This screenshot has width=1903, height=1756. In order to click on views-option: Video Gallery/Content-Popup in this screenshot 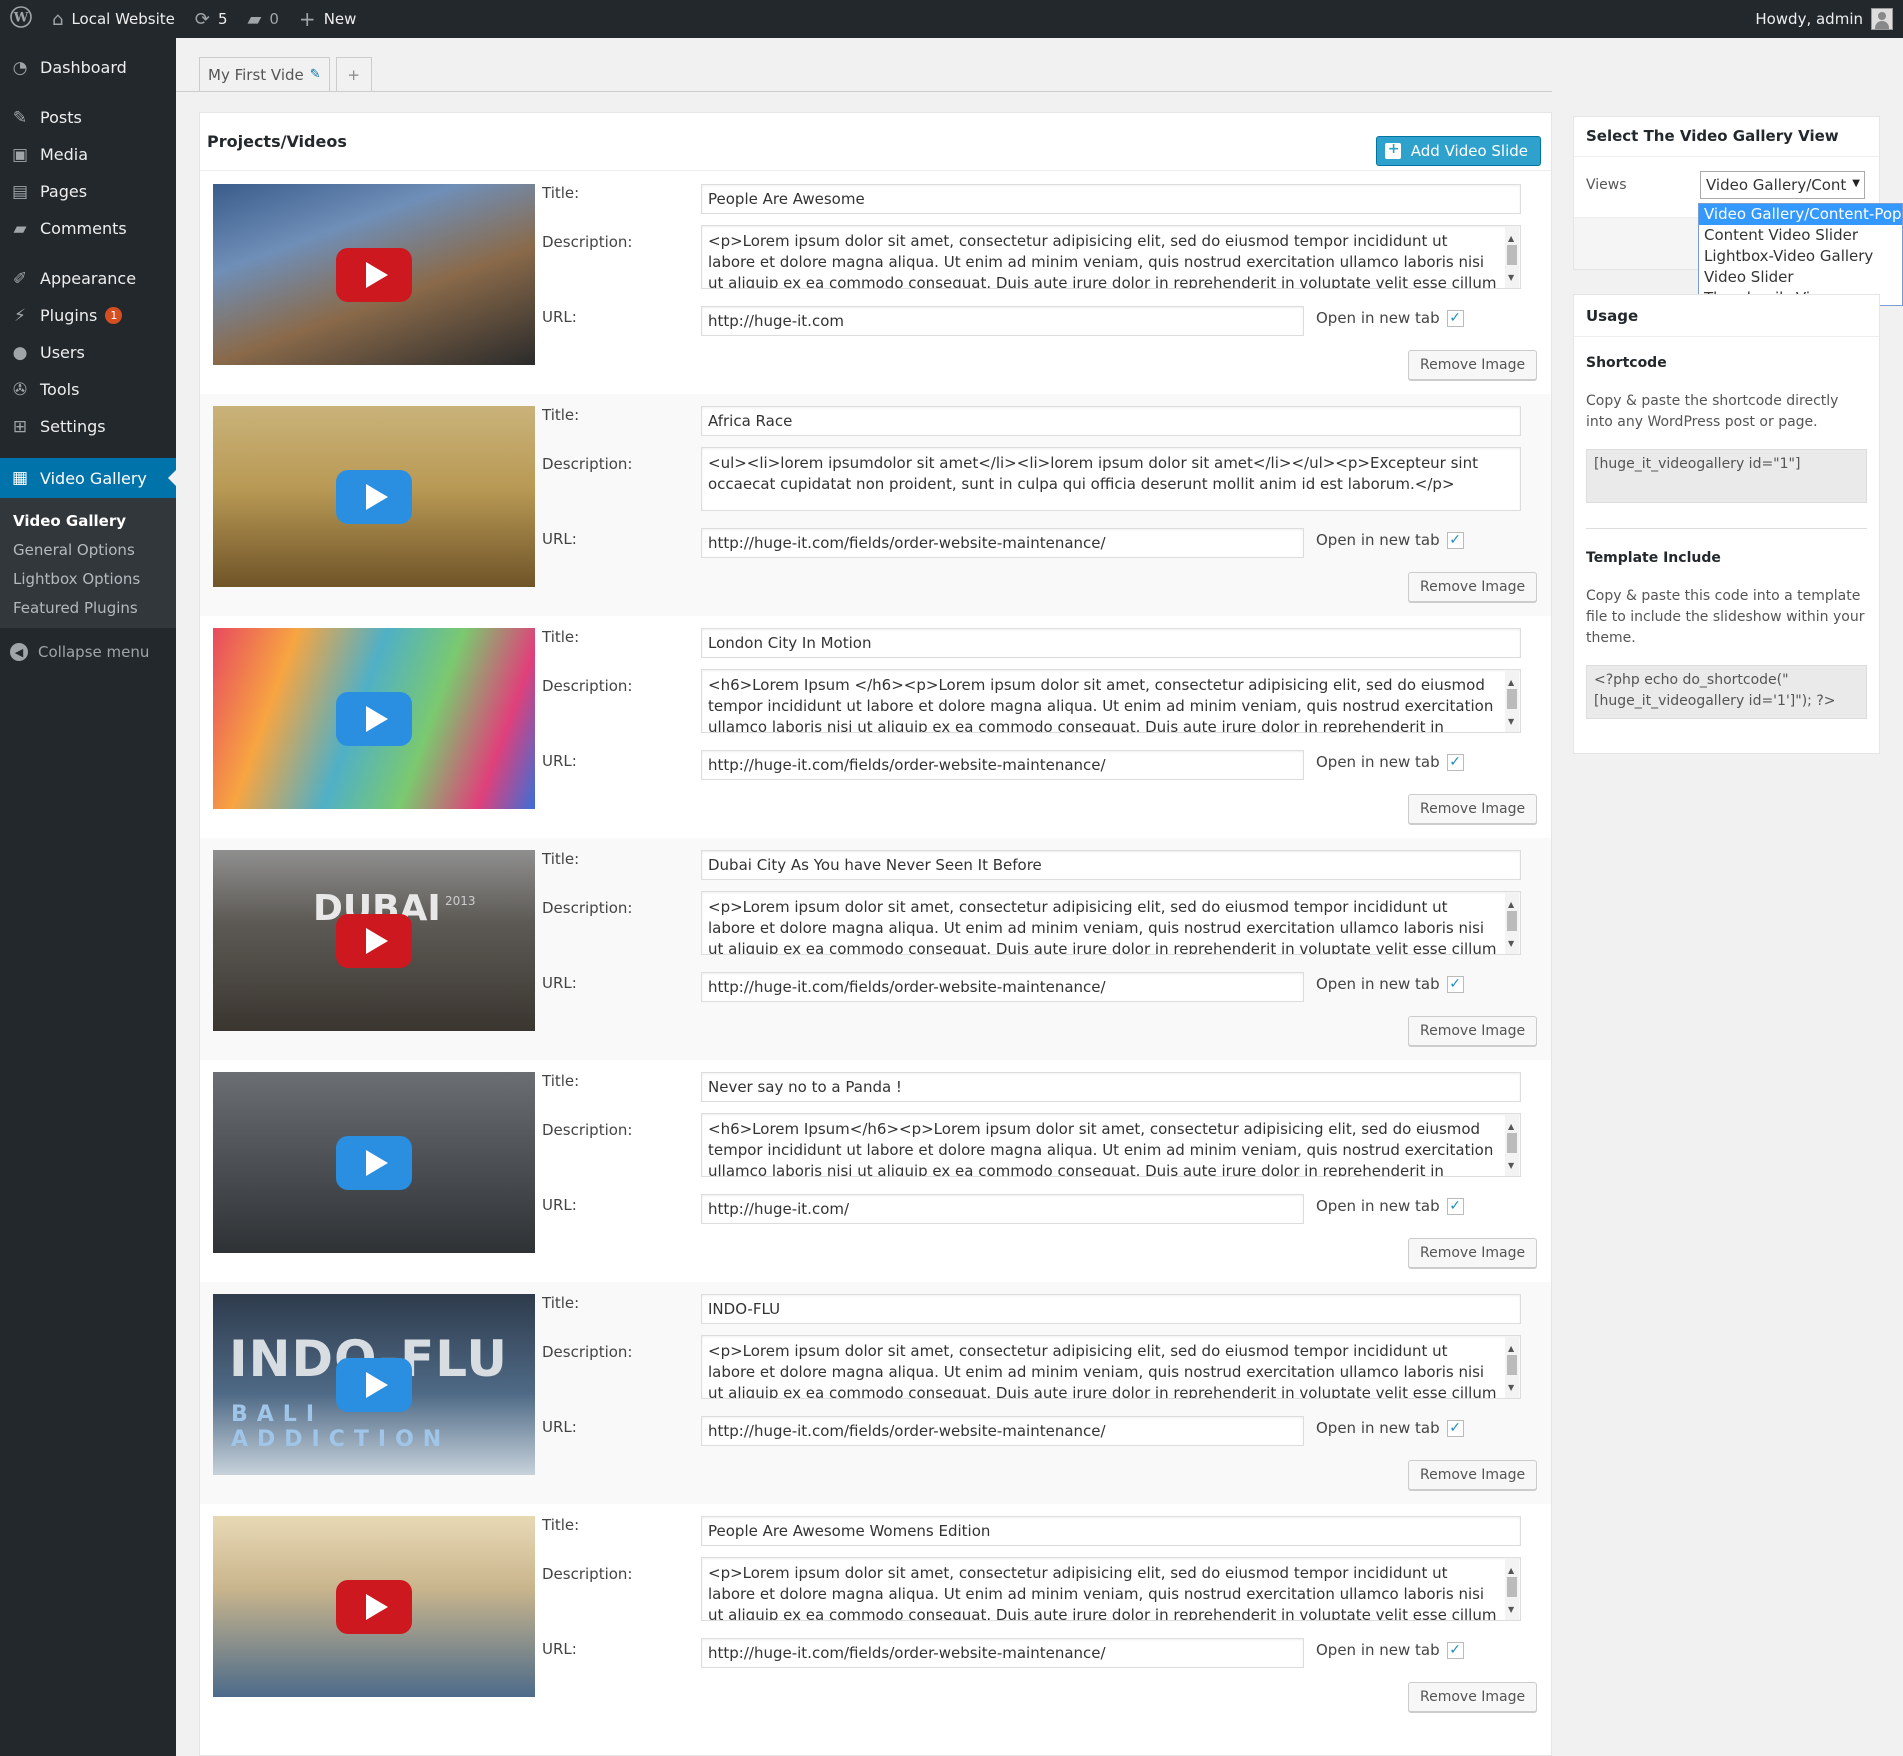, I will do `click(1800, 214)`.